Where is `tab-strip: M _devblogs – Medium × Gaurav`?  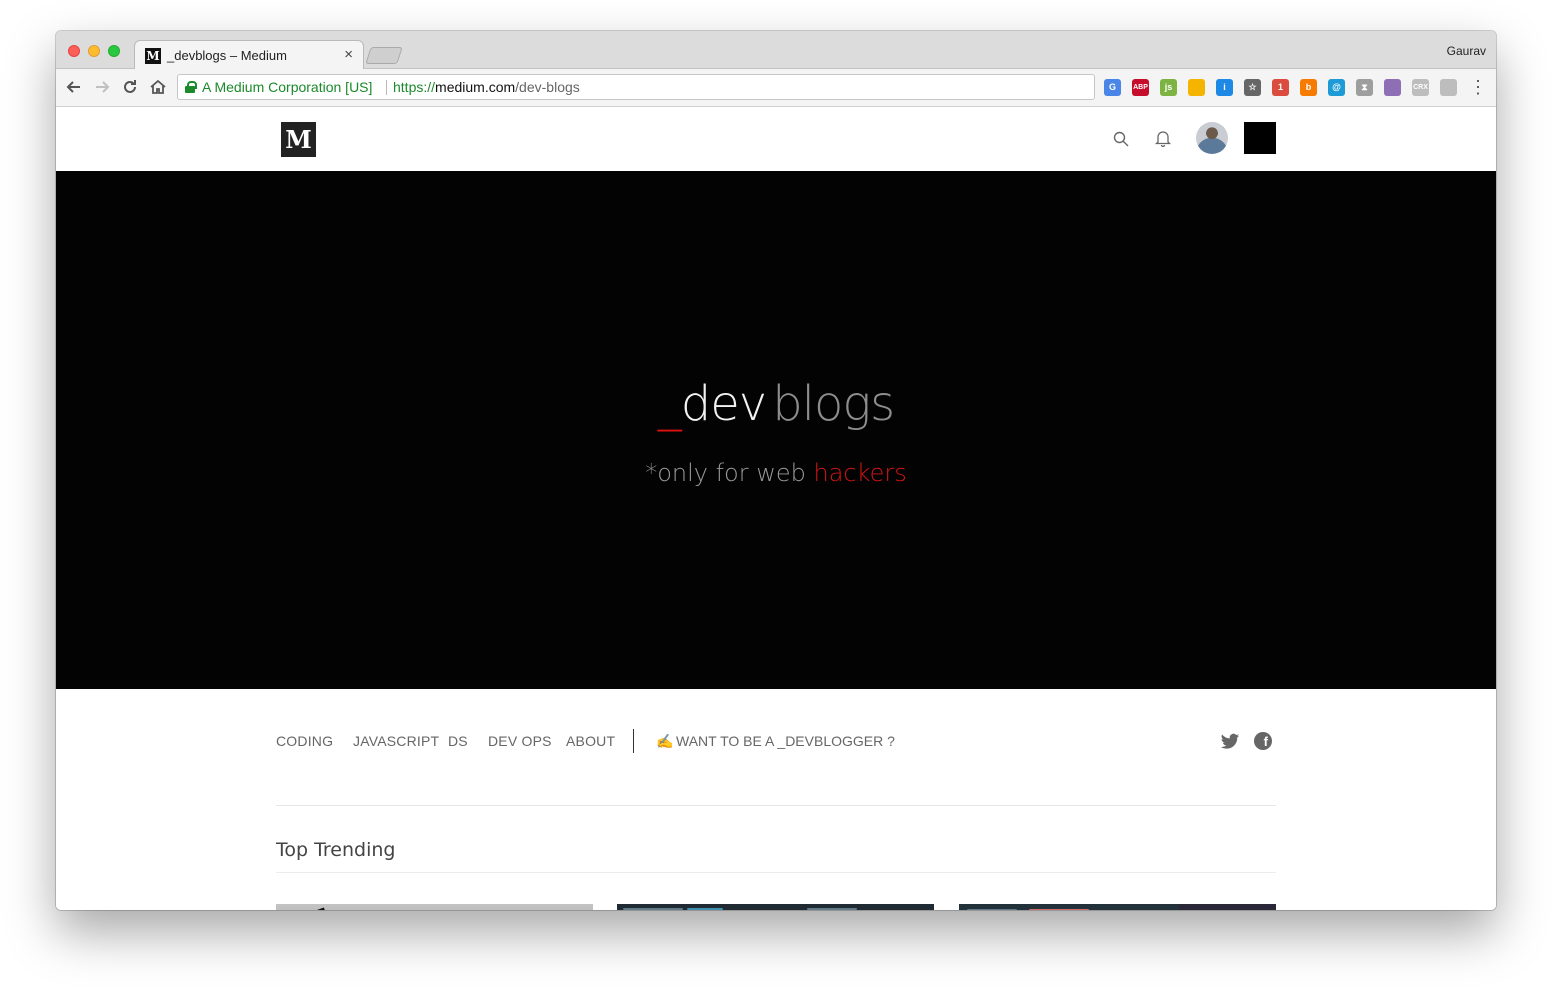 tab-strip: M _devblogs – Medium × Gaurav is located at coordinates (776, 50).